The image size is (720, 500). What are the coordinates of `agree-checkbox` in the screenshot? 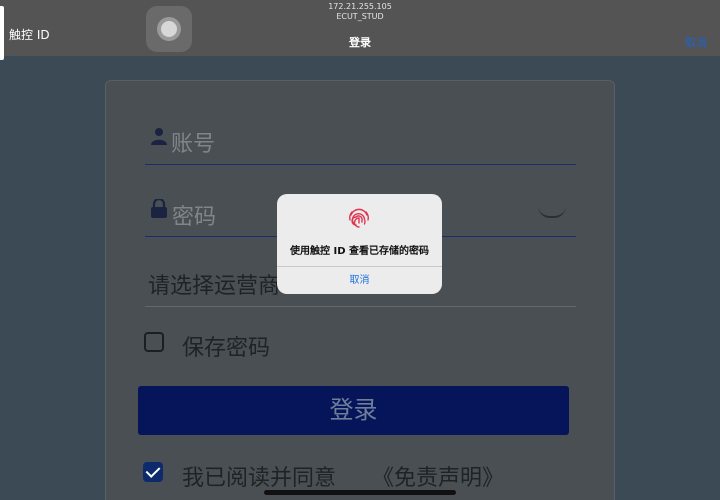 It's located at (153, 472).